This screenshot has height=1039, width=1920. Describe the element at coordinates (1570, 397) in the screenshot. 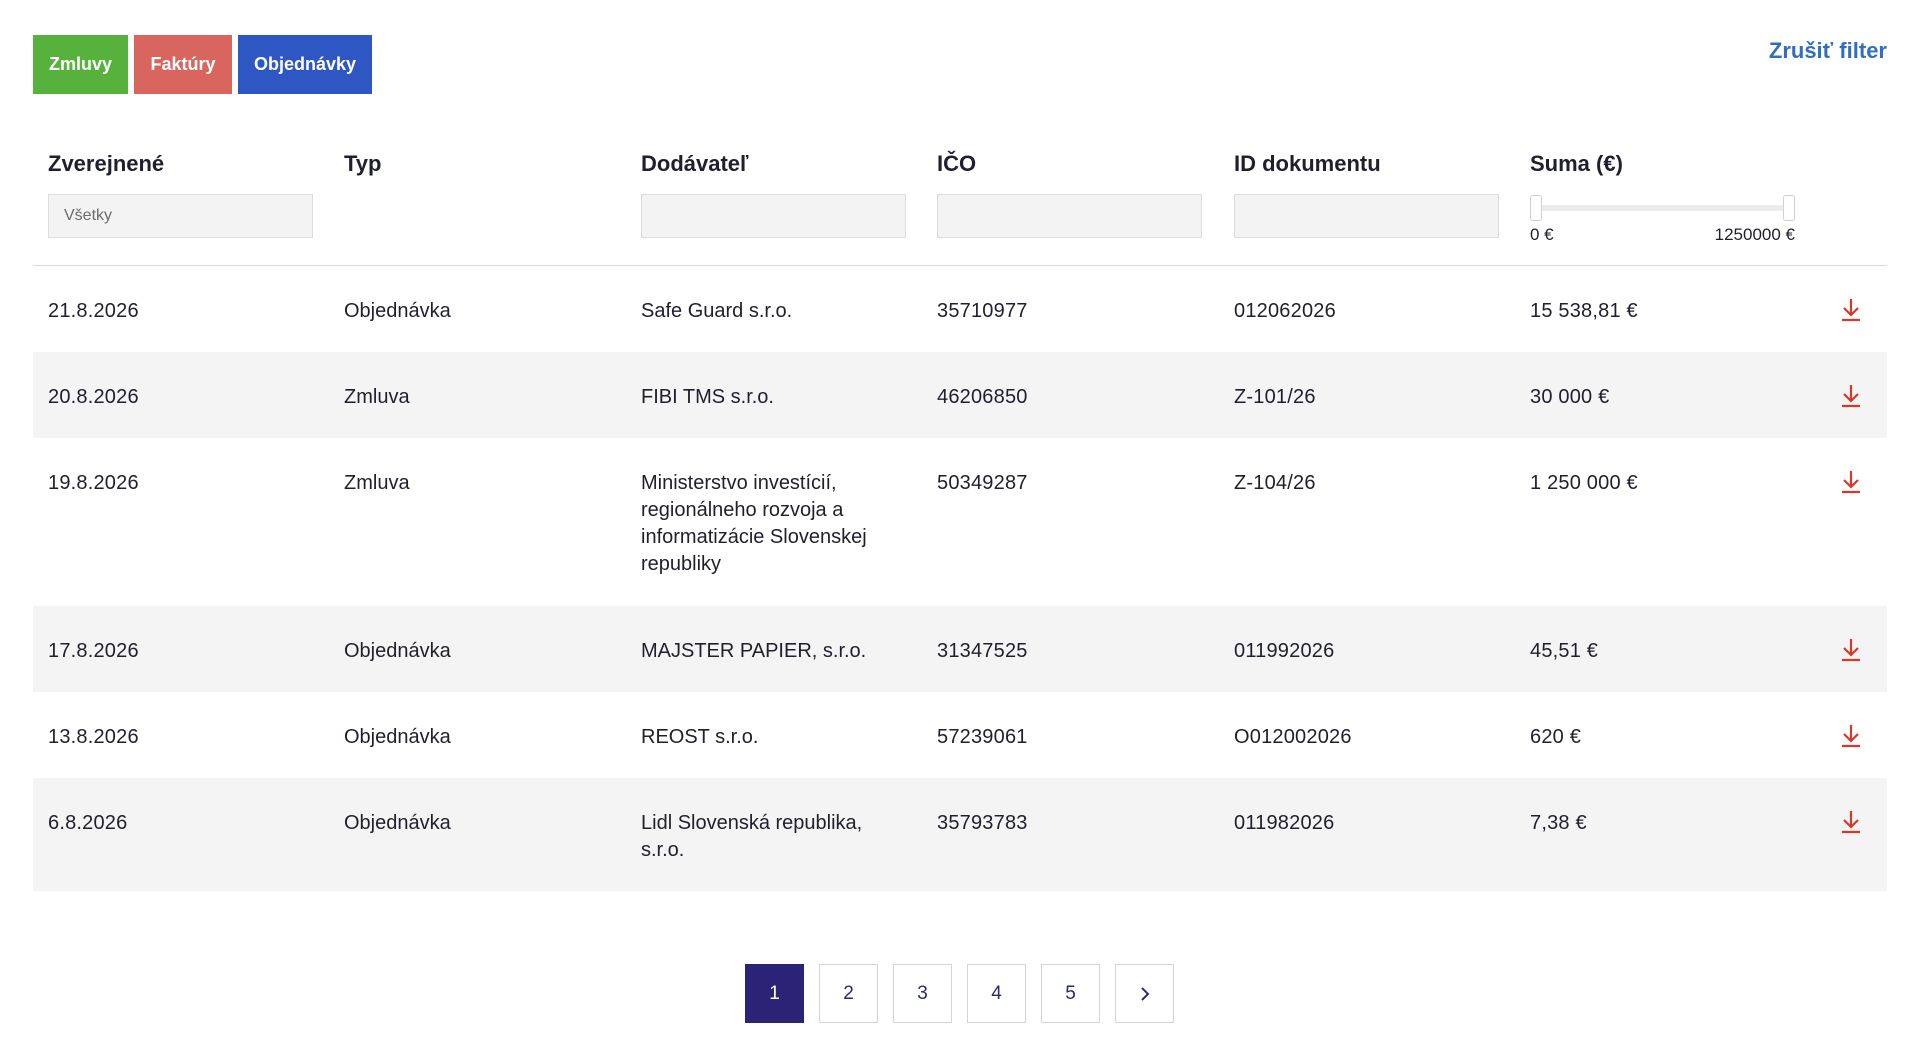

I see `cell-amount: 30 000 €` at that location.